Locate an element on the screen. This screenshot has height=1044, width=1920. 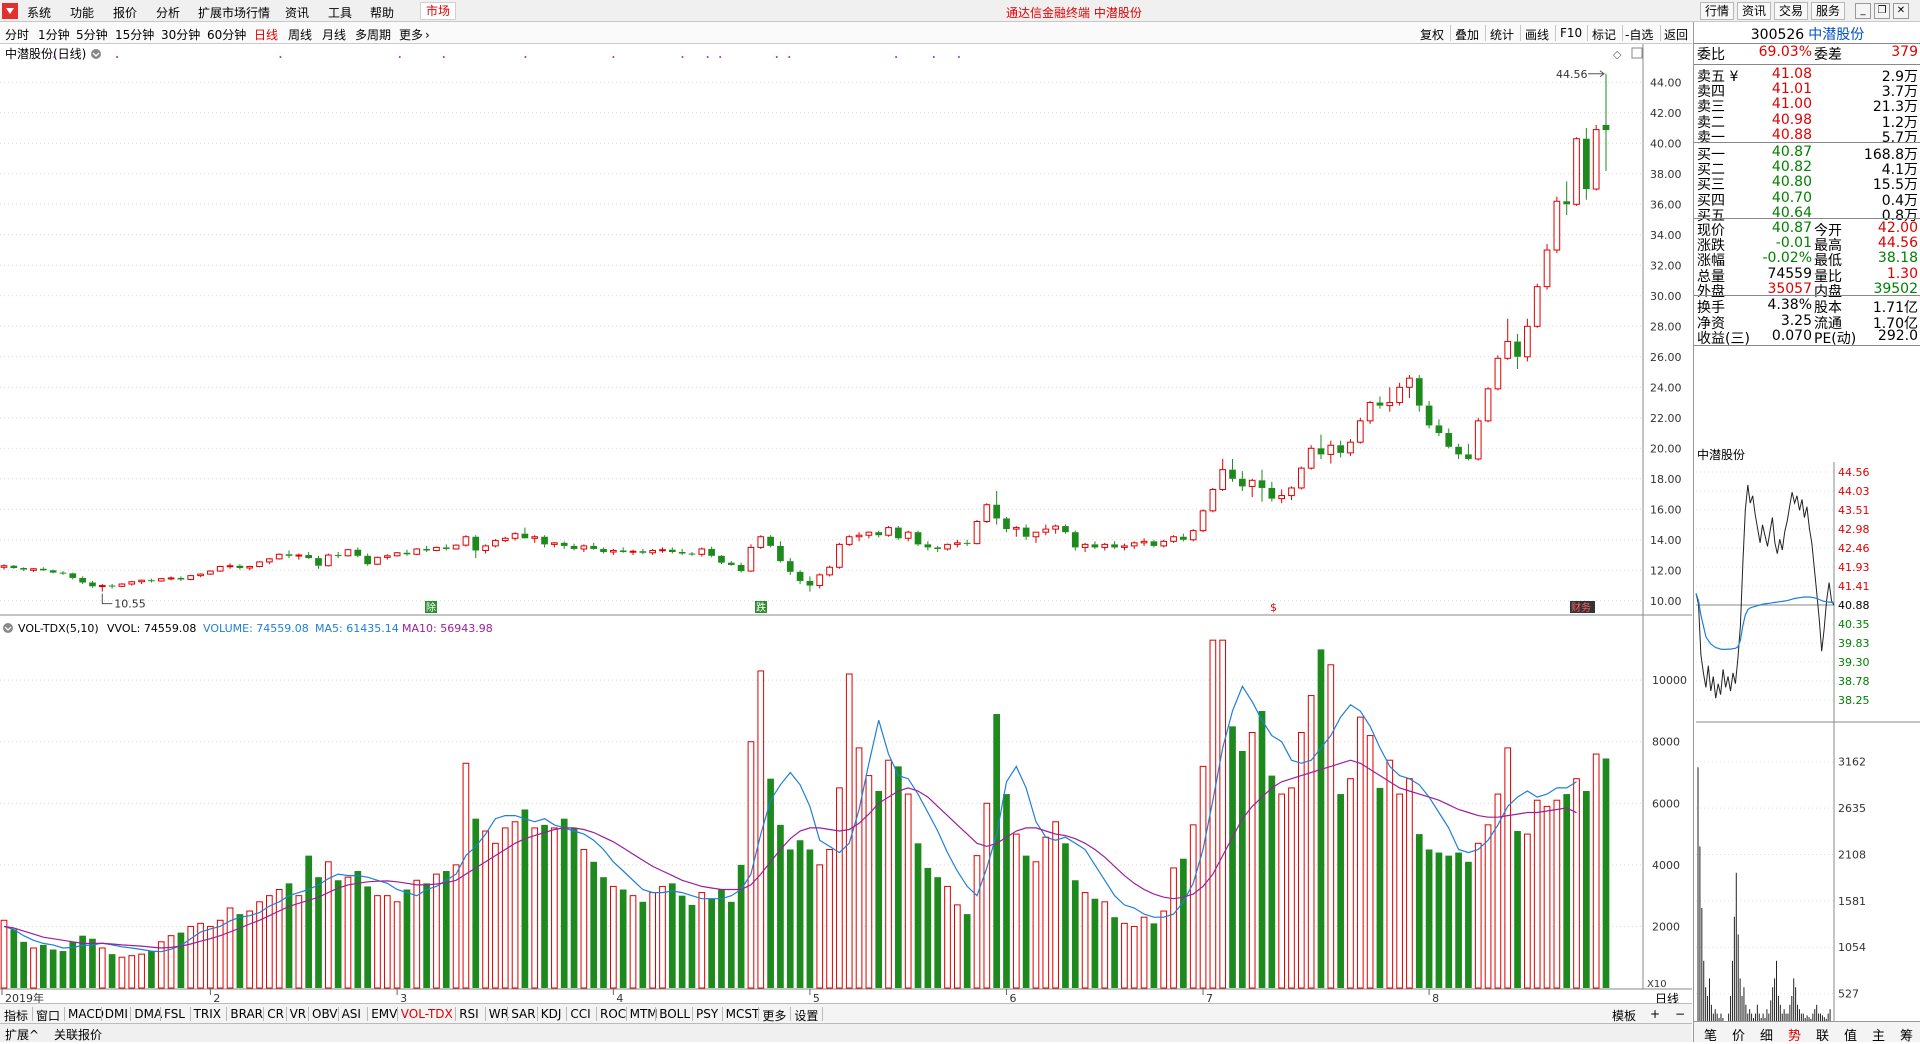
indicator-tab-roc: ROC is located at coordinates (613, 1014).